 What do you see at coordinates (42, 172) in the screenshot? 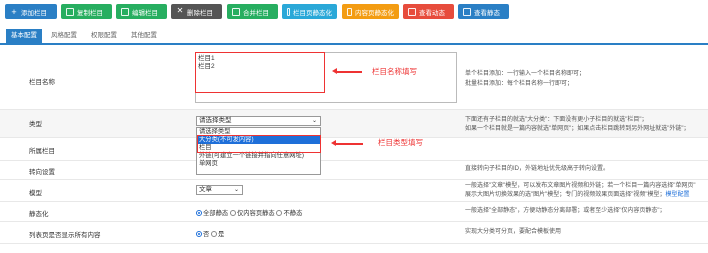
I see `redirect-label: 转向设置` at bounding box center [42, 172].